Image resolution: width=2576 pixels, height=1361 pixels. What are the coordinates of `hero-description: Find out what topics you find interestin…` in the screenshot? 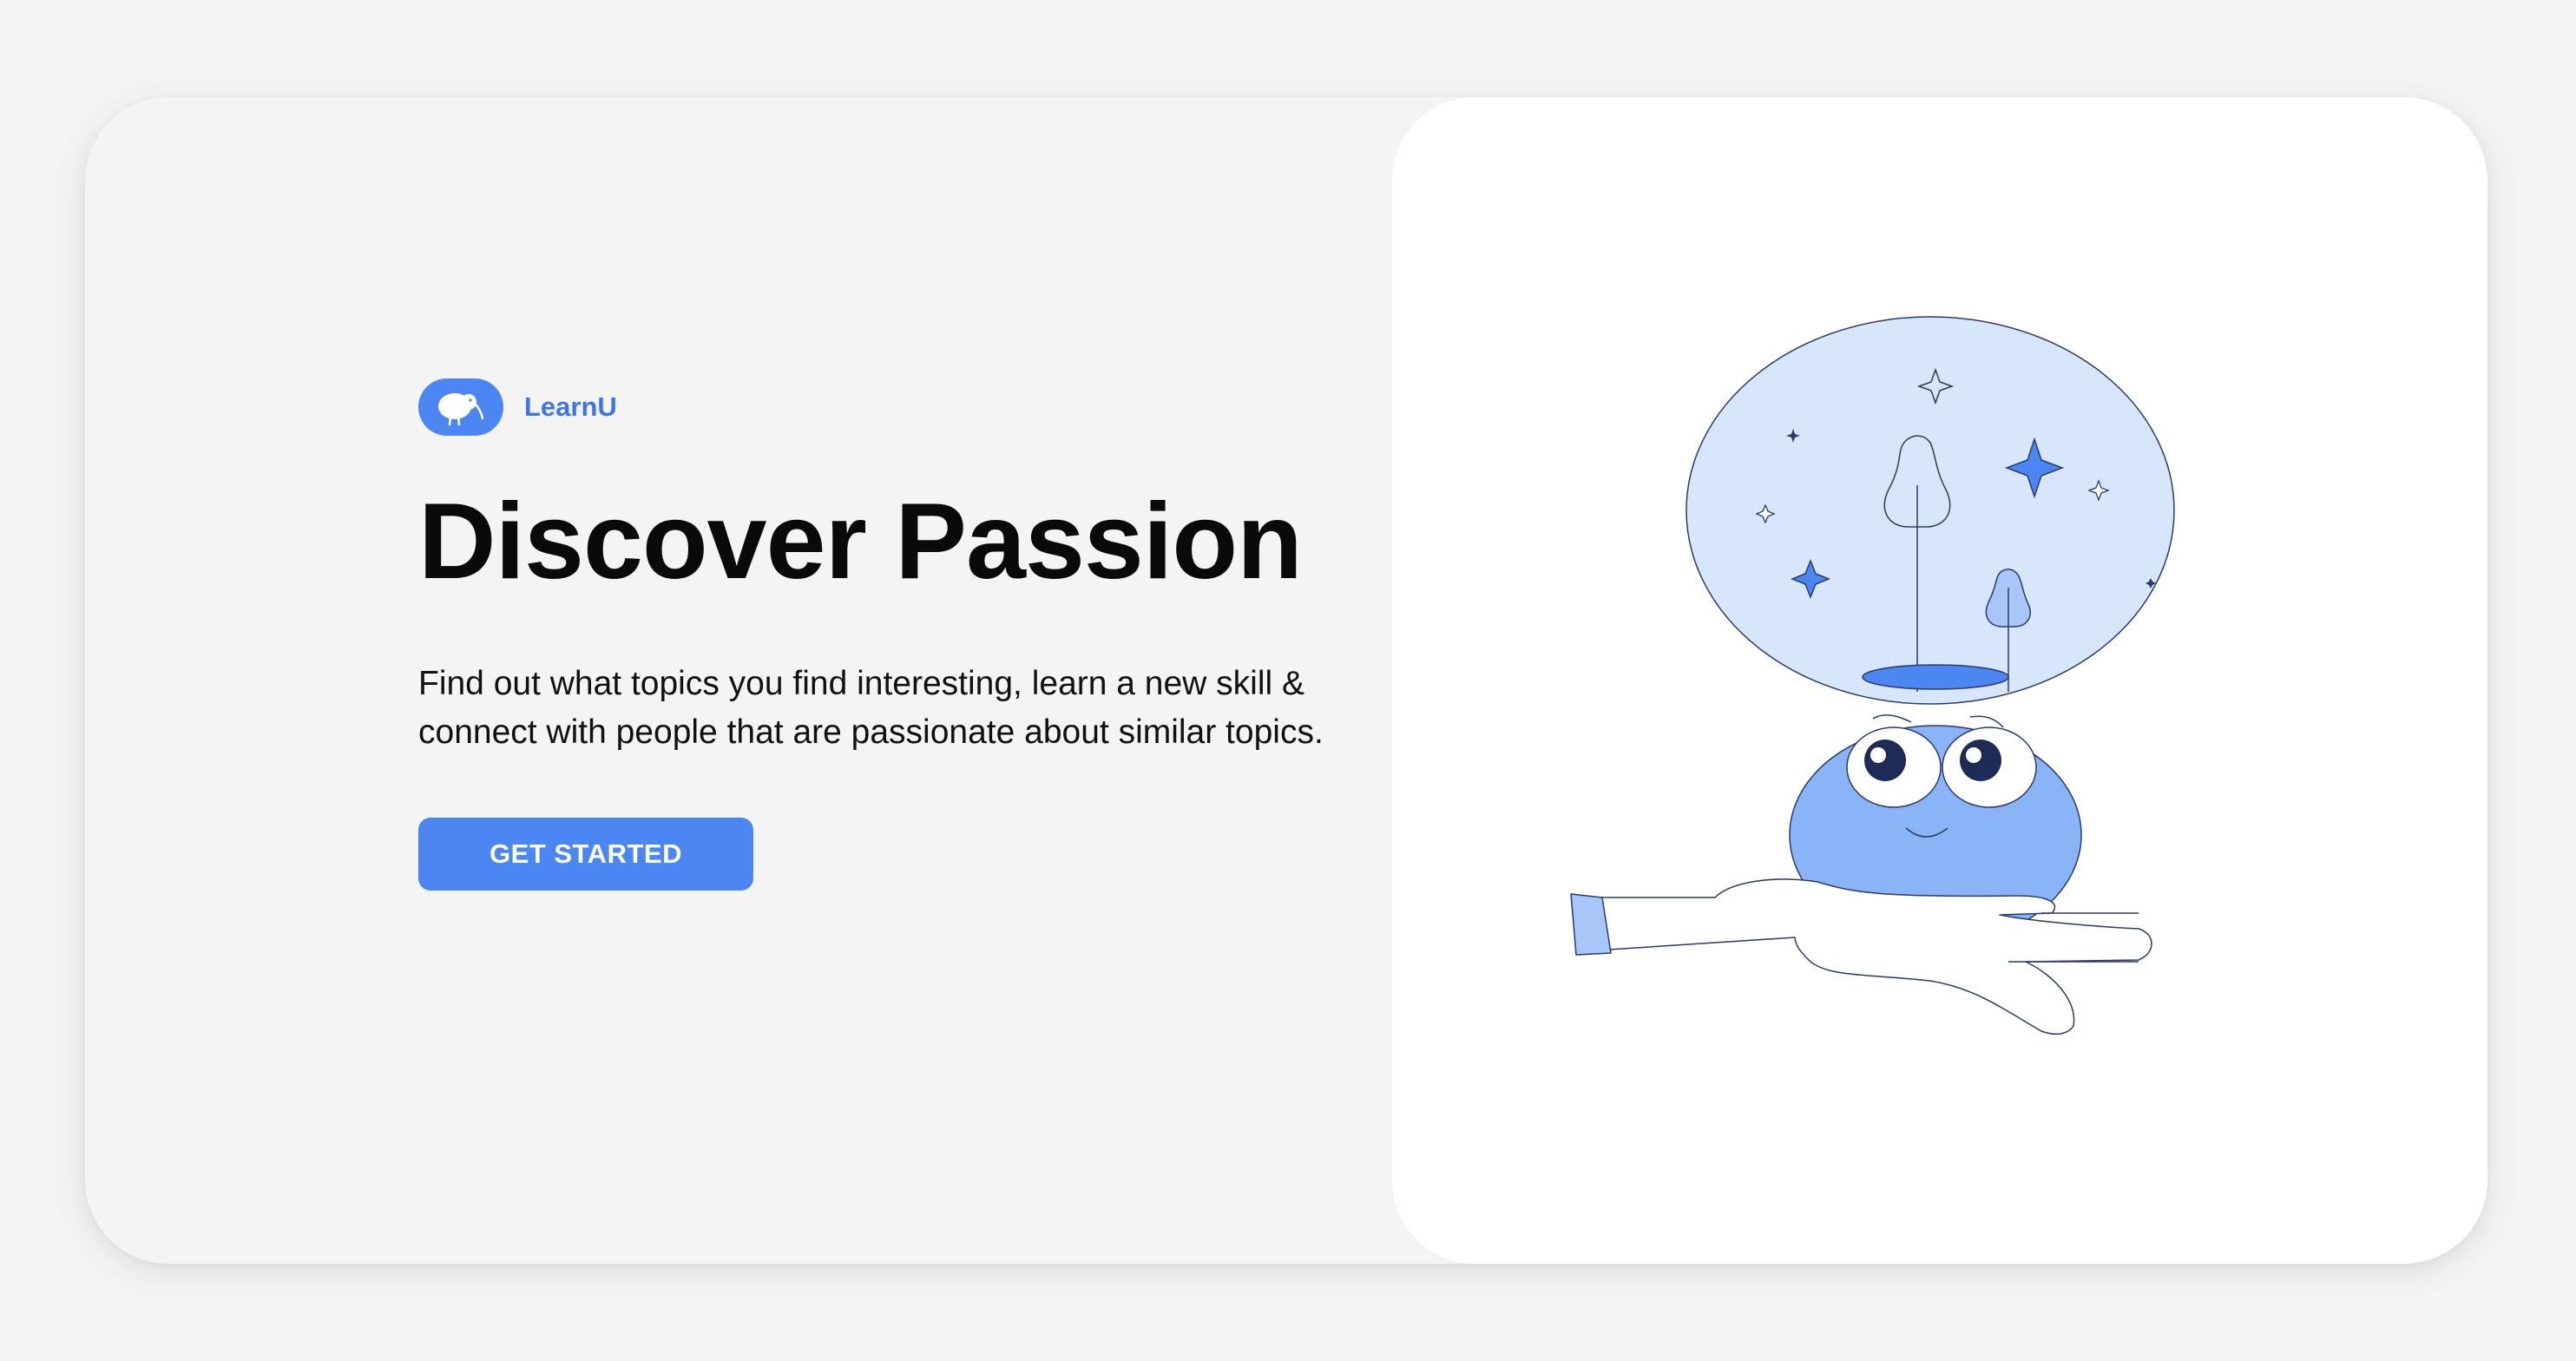 It's located at (871, 708).